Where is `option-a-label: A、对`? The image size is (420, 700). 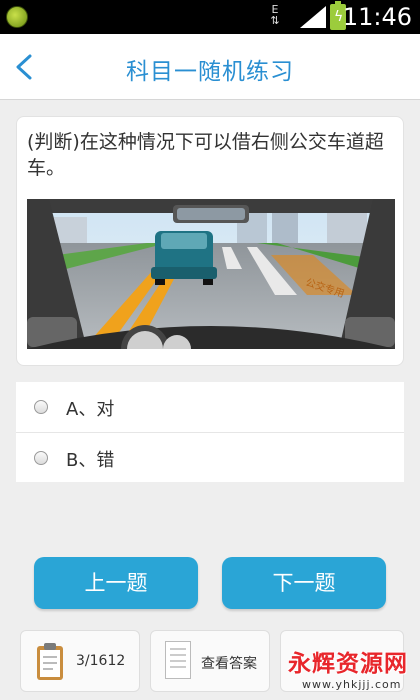
option-a-label: A、对 is located at coordinates (90, 409).